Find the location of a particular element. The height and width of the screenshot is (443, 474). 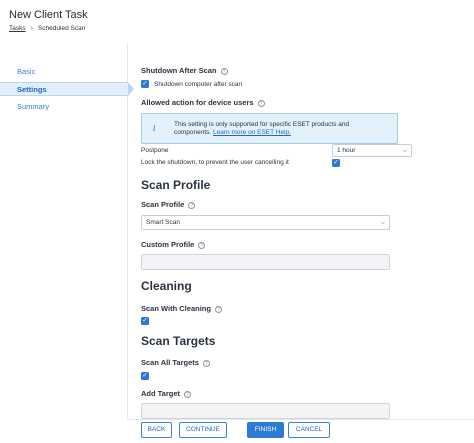

lock-shutdown-checkbox: ✓ is located at coordinates (336, 163).